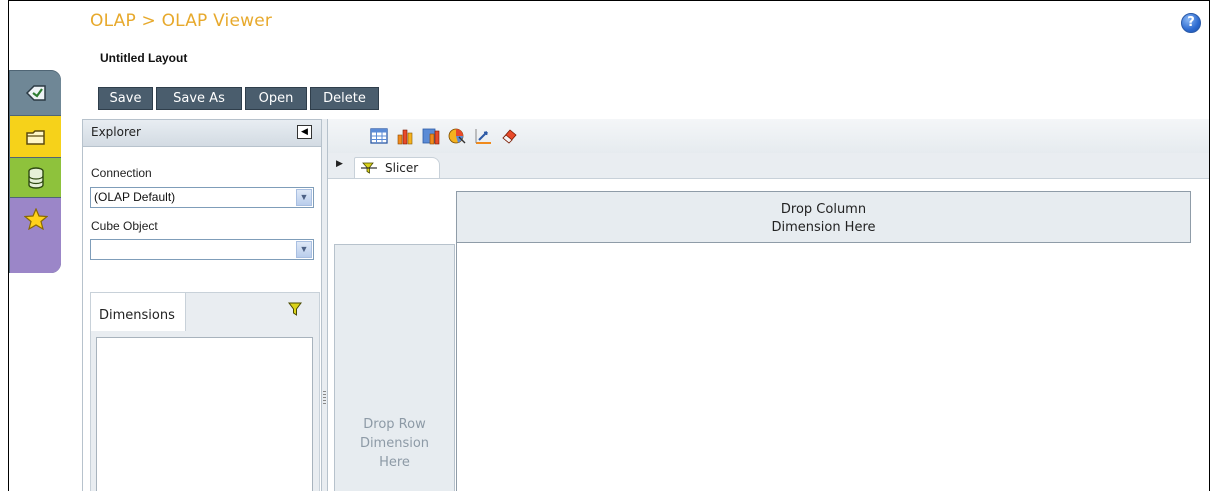  Describe the element at coordinates (344, 98) in the screenshot. I see `delete-button: Delete` at that location.